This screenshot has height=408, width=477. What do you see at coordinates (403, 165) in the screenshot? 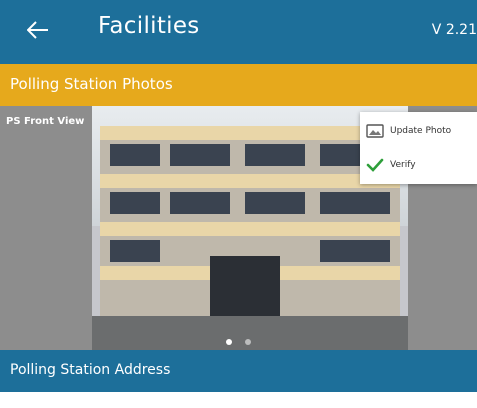
I see `verify-label: Verify` at bounding box center [403, 165].